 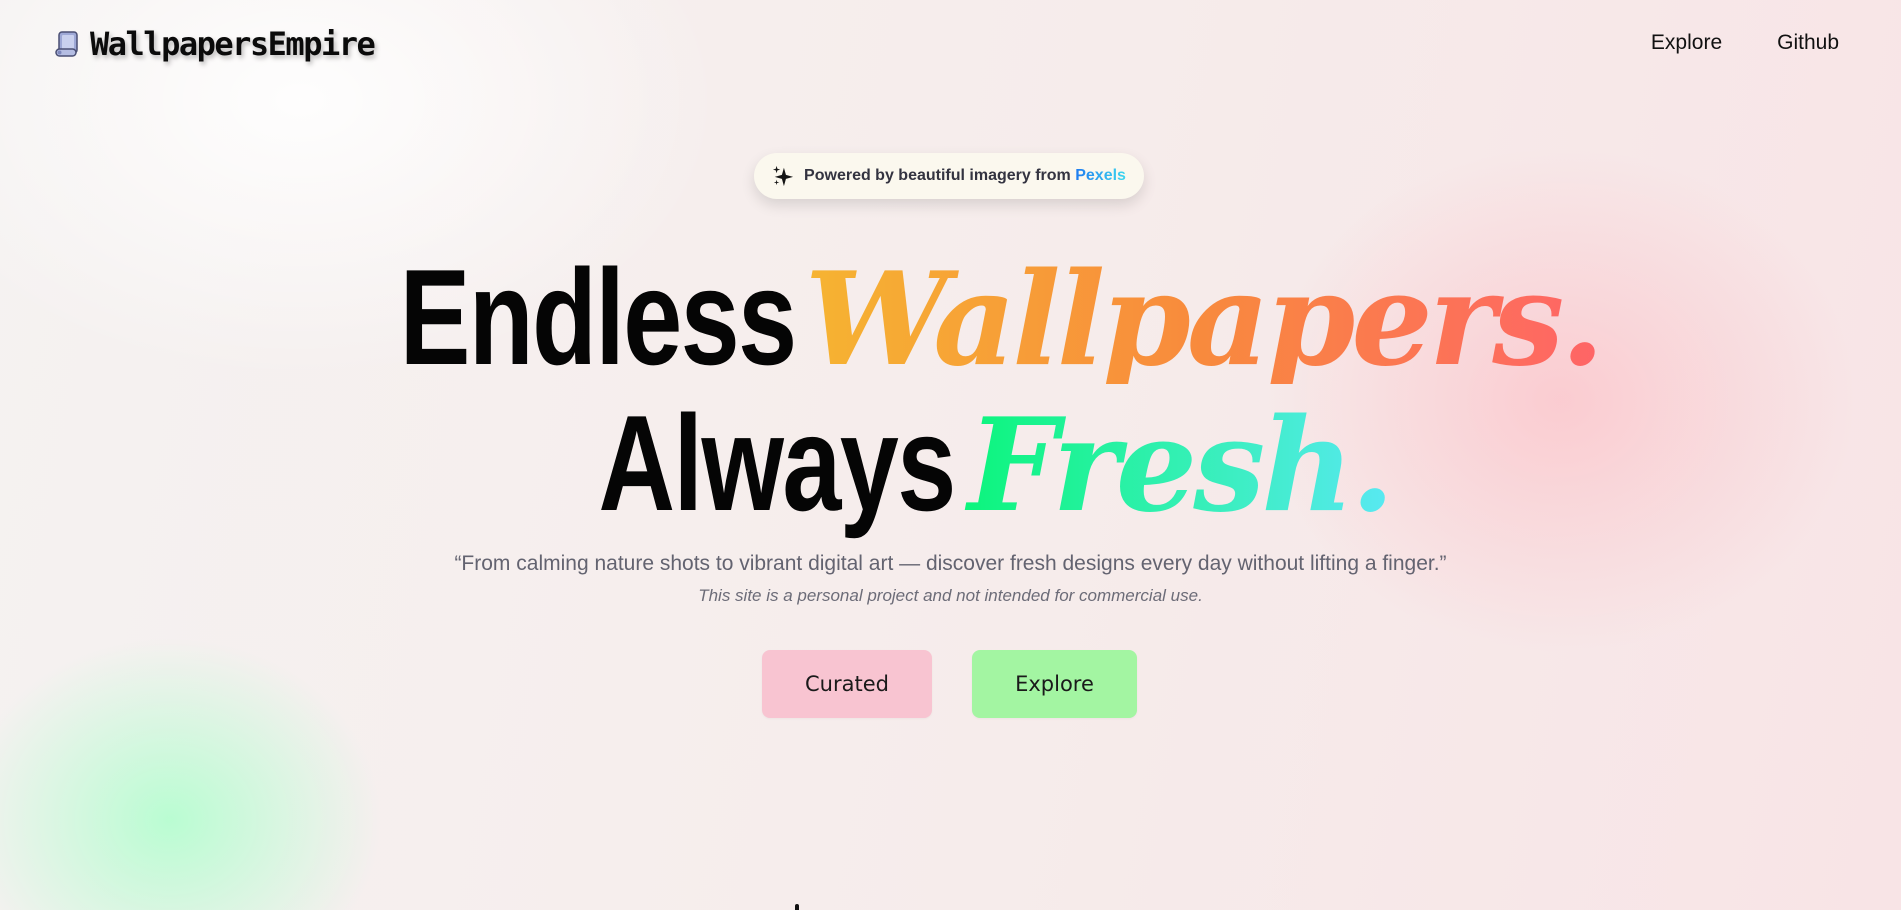 I want to click on site-title: WallpapersEmpire, so click(x=233, y=44).